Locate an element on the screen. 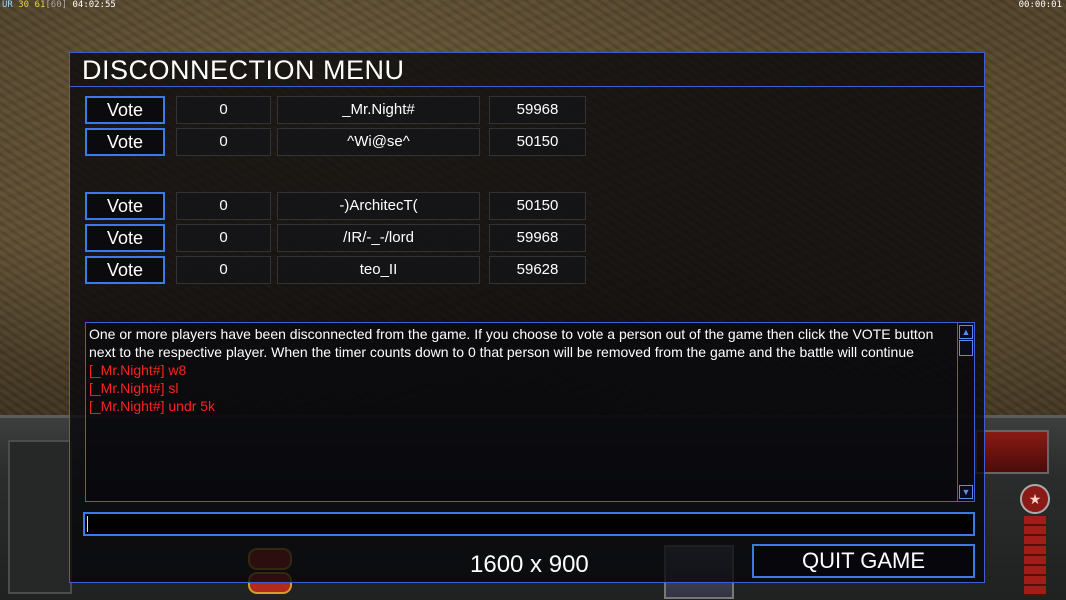 Image resolution: width=1066 pixels, height=600 pixels. status-bar: UR 30 61[60] 04:02:55 00:00:01 is located at coordinates (533, 5).